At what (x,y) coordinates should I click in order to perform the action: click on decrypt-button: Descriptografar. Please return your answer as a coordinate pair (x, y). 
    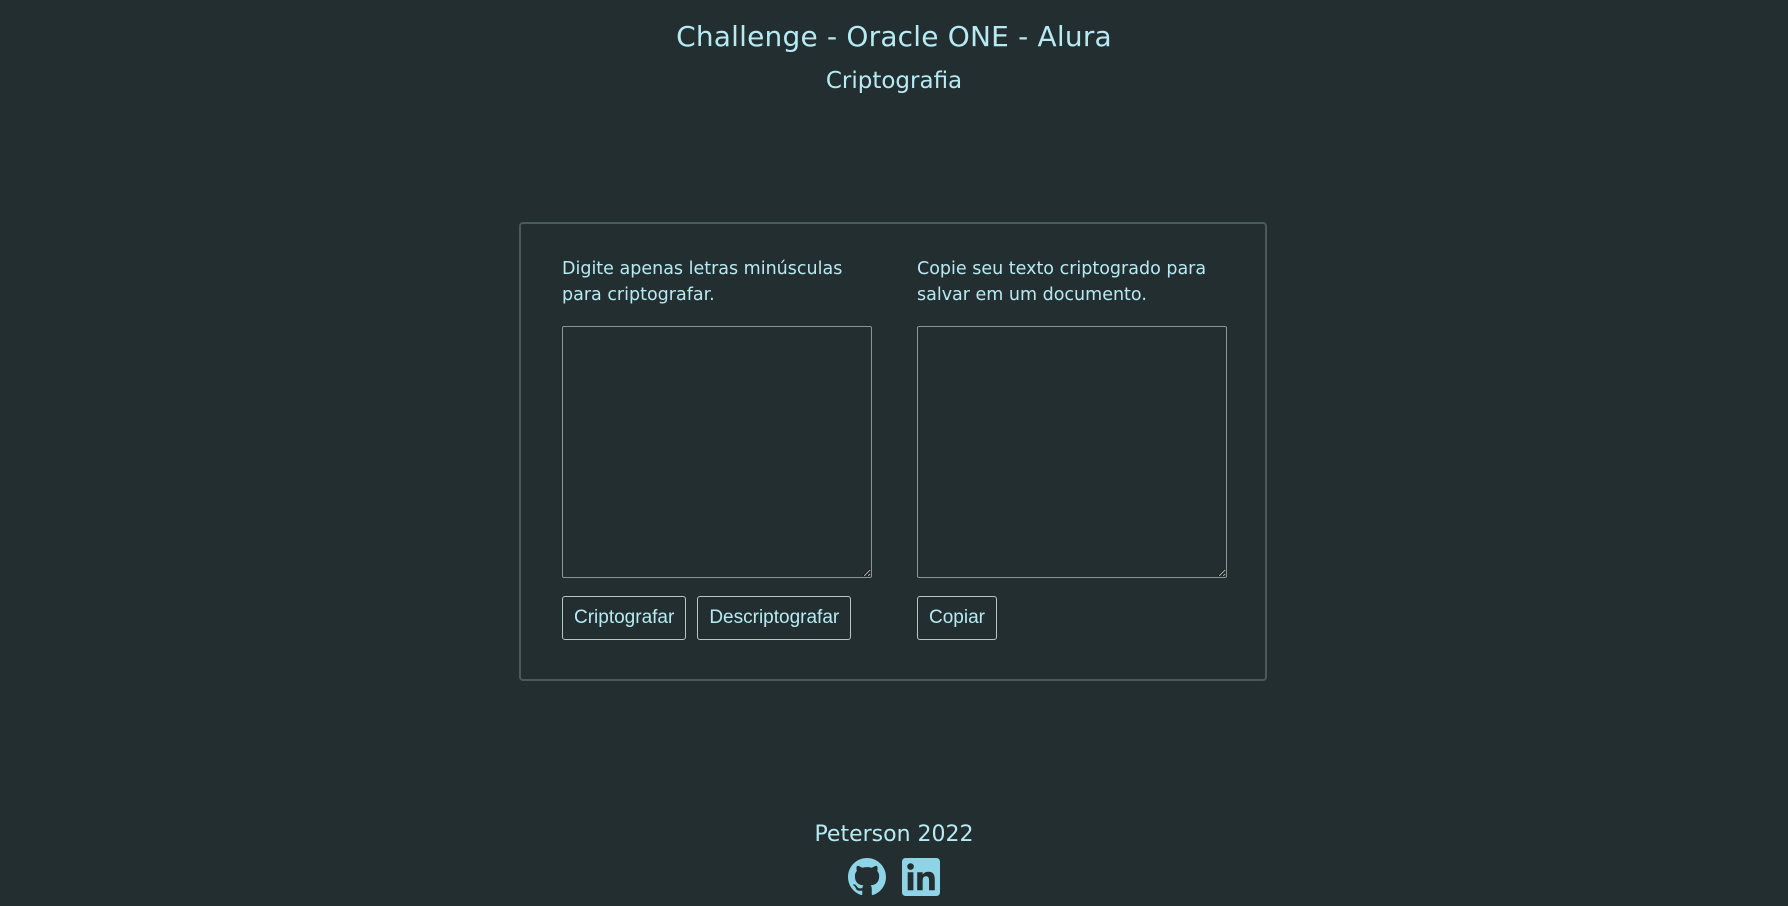
    Looking at the image, I should click on (774, 618).